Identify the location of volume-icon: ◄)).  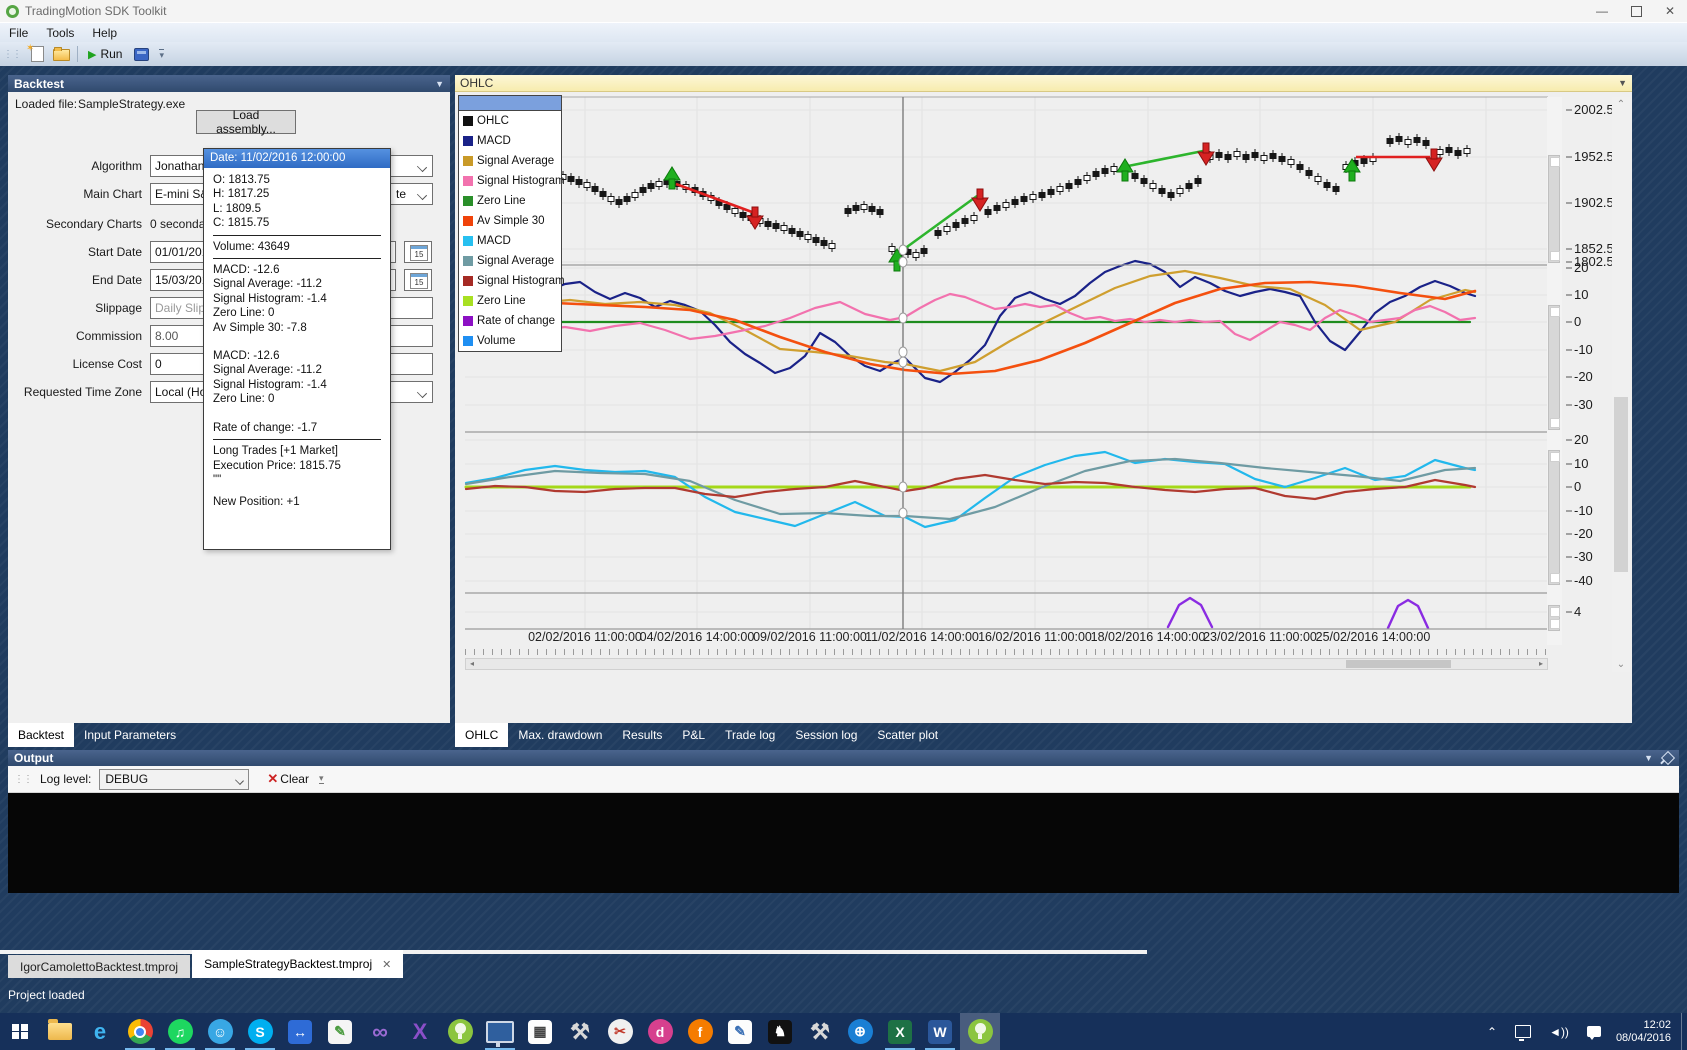
(1559, 1032).